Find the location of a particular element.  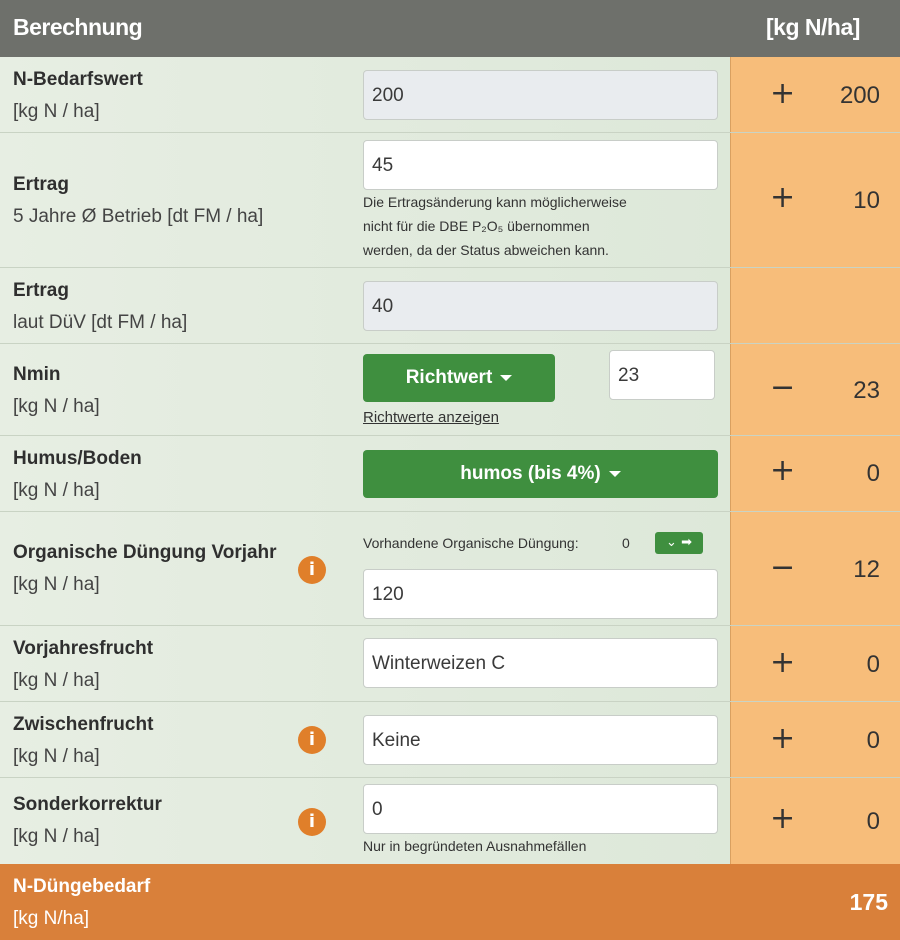

ertrag-betrieb-input: 45 is located at coordinates (540, 165).